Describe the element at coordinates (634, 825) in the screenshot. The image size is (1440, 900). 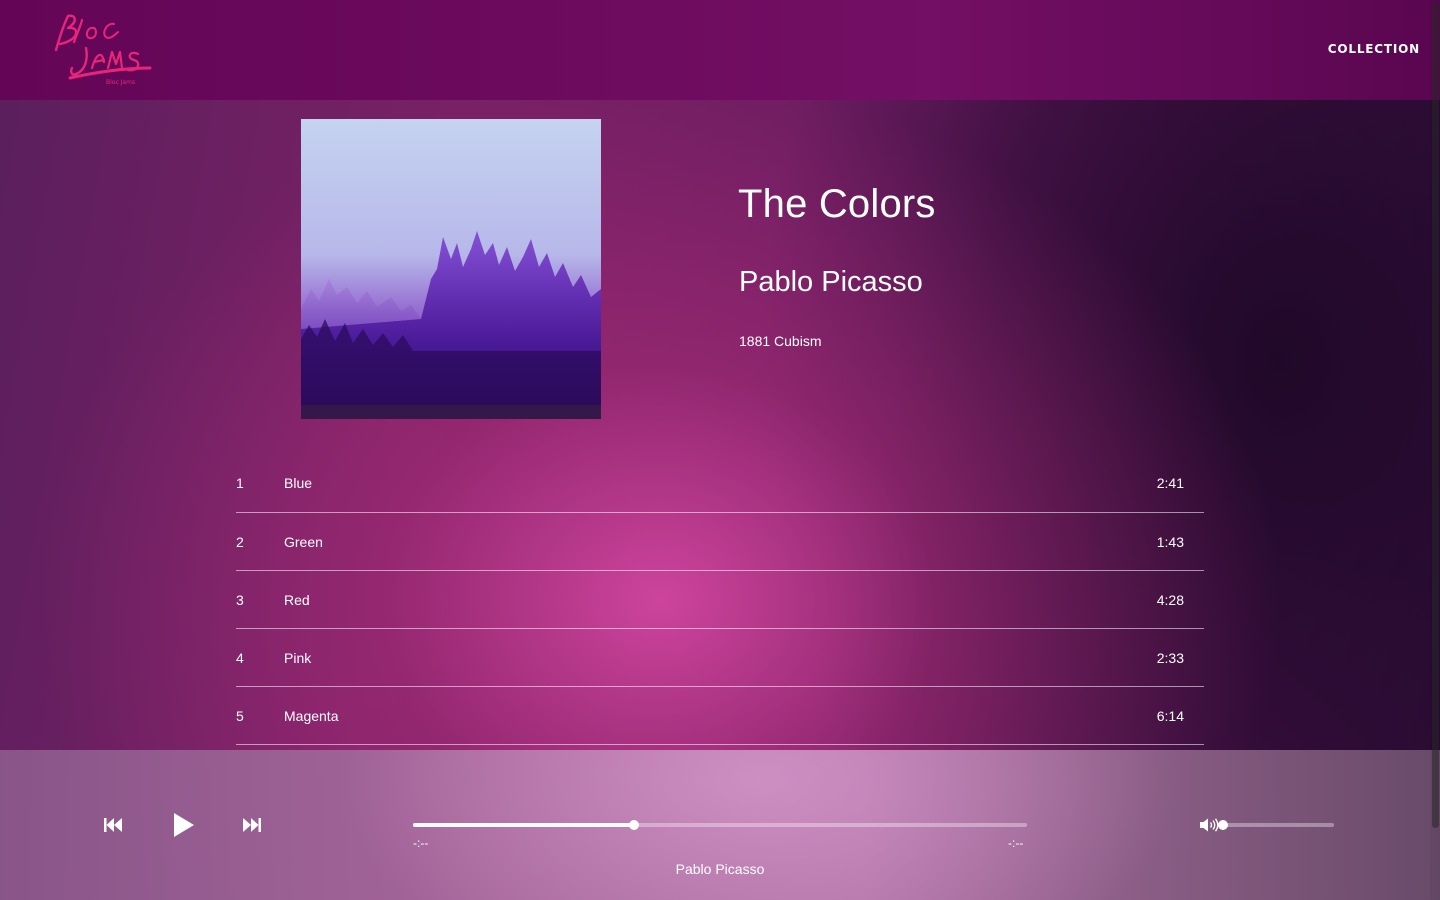
I see `seek-bar-thumb` at that location.